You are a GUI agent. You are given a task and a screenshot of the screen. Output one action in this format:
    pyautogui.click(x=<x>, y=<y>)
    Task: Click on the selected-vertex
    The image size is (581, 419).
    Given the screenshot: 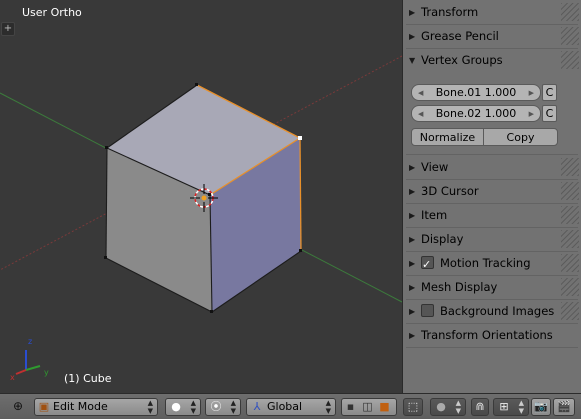 What is the action you would take?
    pyautogui.click(x=300, y=138)
    